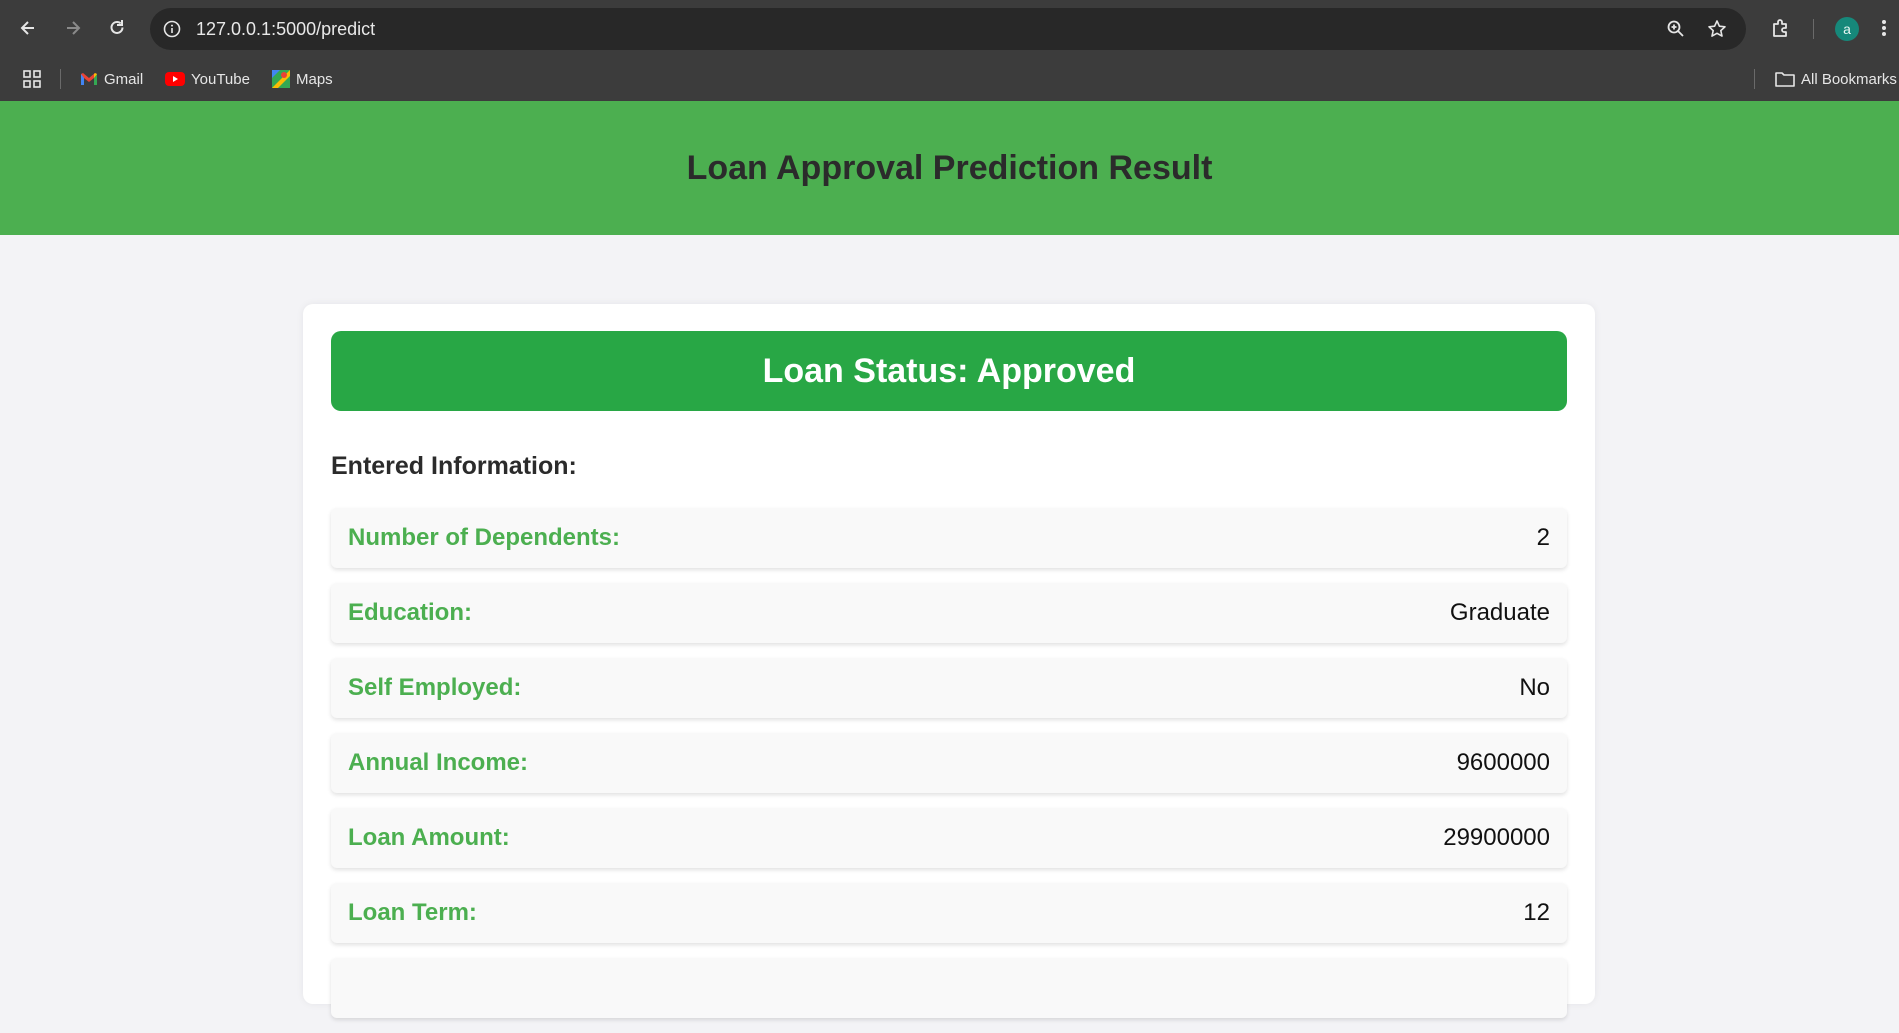 This screenshot has width=1899, height=1033. I want to click on all-bookmarks-label: All Bookmarks, so click(1849, 79).